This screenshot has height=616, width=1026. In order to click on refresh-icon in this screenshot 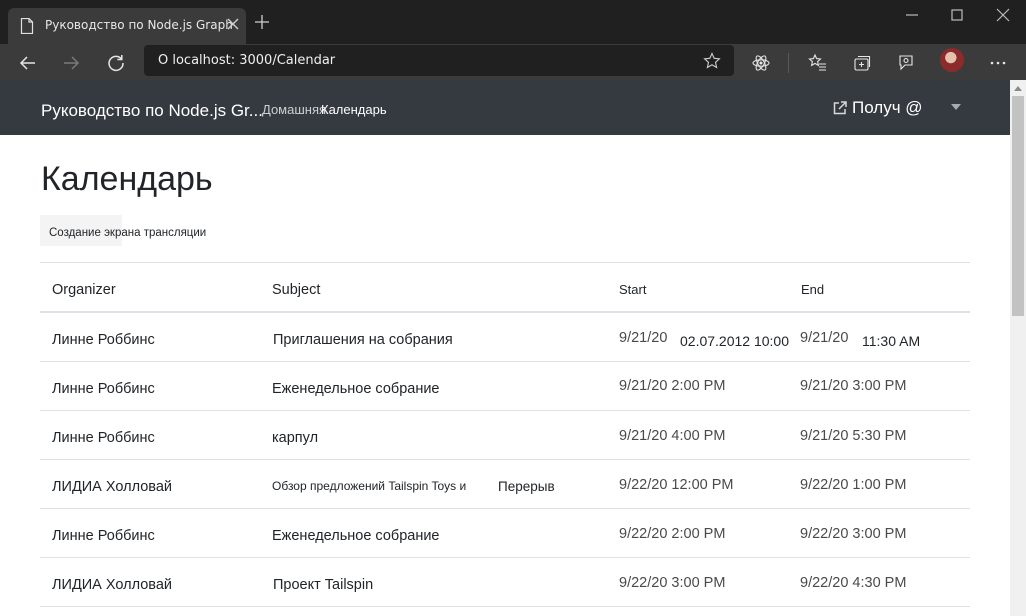, I will do `click(116, 63)`.